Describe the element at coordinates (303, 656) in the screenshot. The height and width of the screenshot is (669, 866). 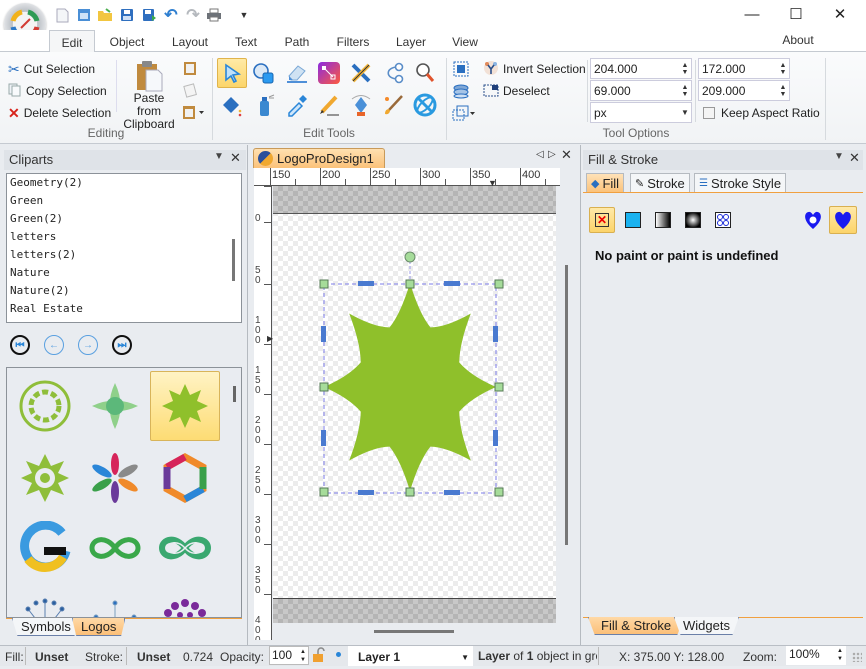
I see `opacity-spin-arrows: ▲ ▼` at that location.